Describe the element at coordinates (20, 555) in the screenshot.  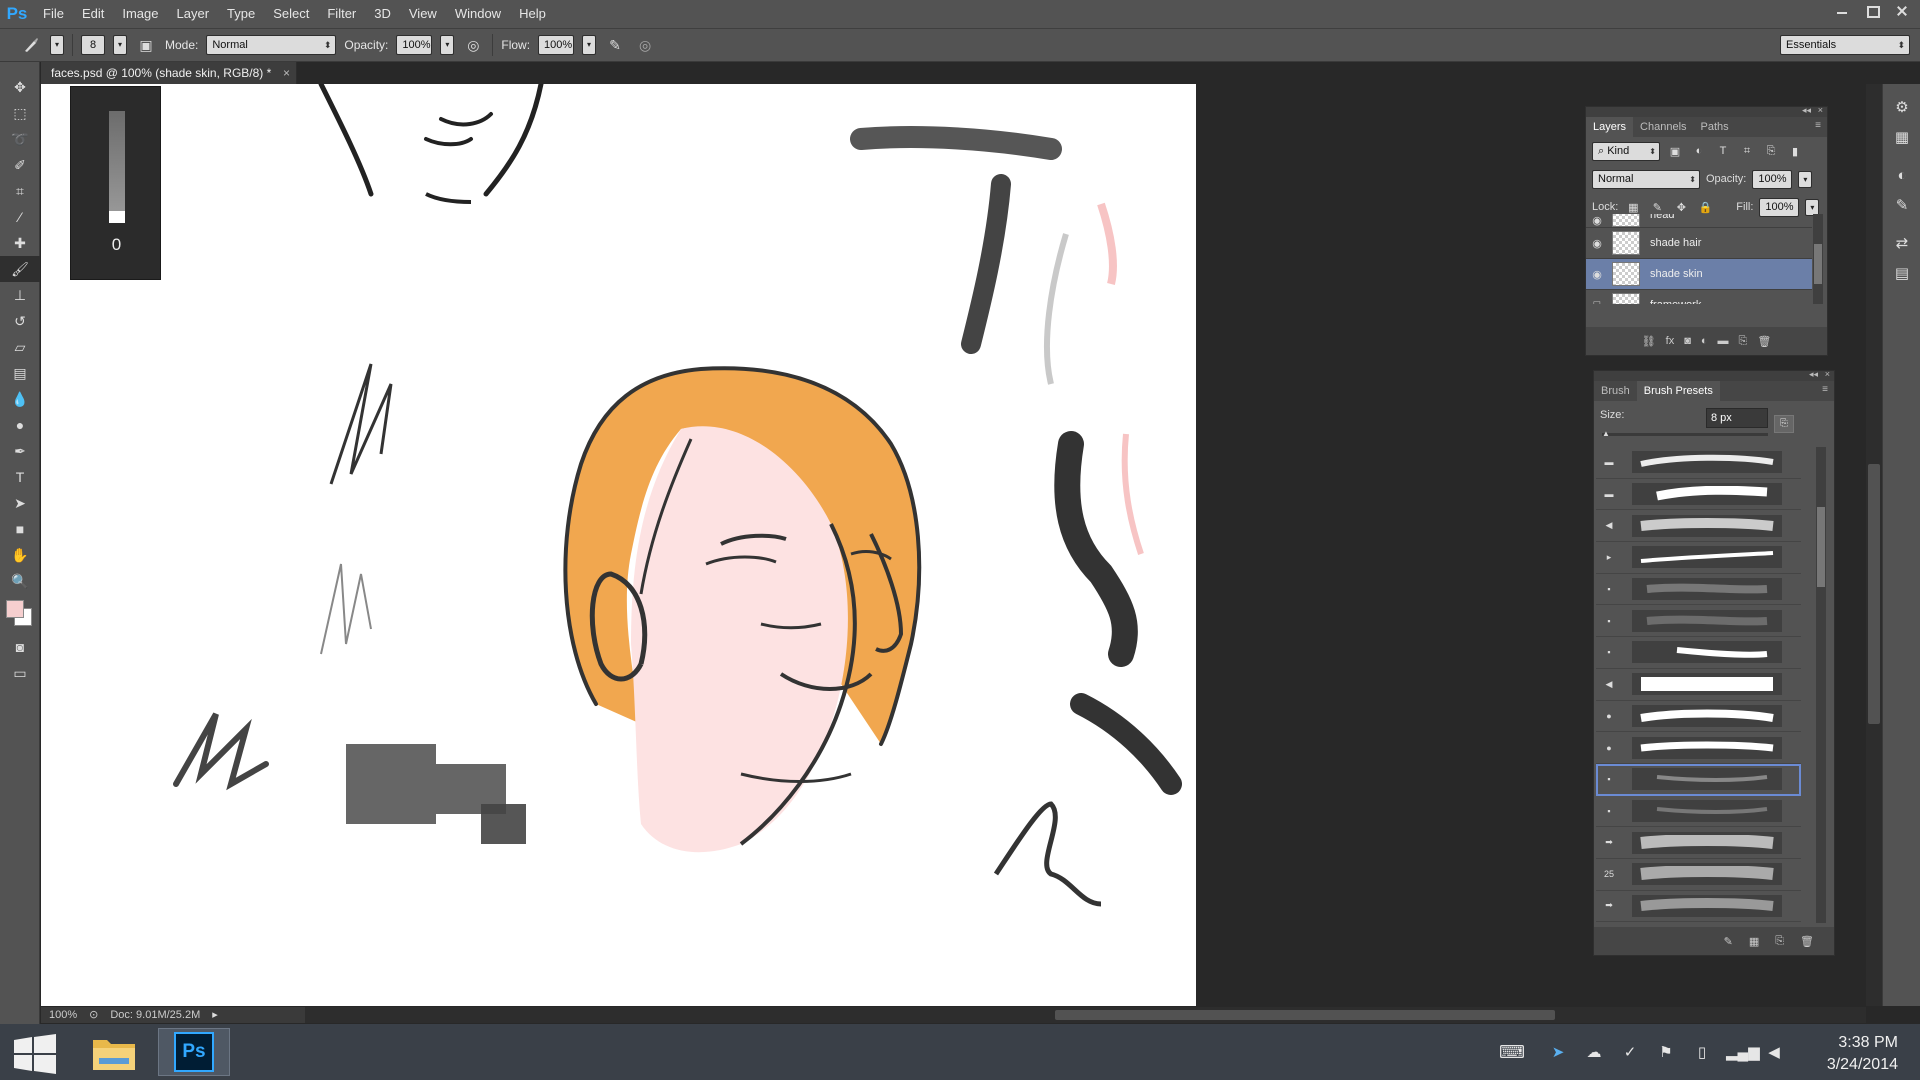
I see `hand-icon: ✋` at that location.